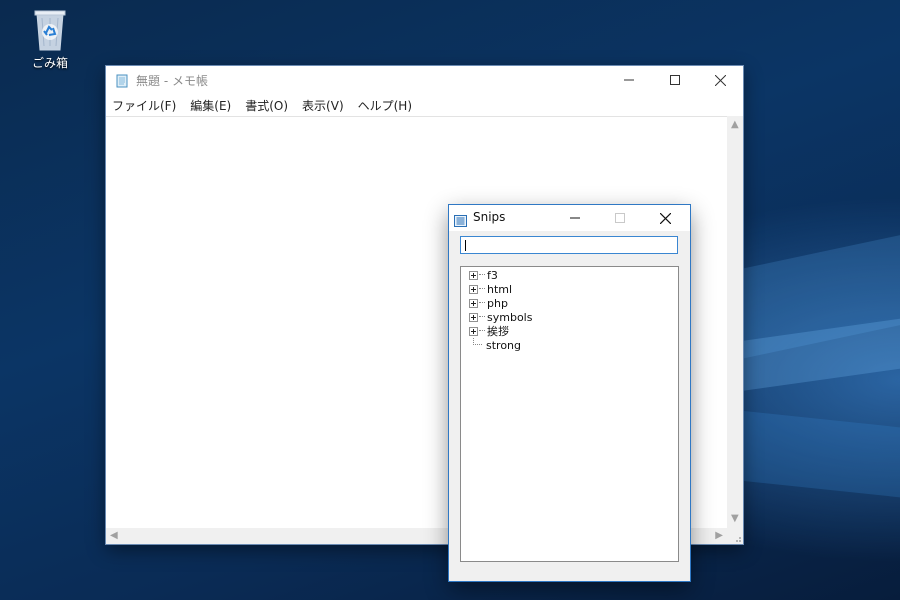 This screenshot has width=900, height=600. Describe the element at coordinates (489, 217) in the screenshot. I see `snips-title: Snips` at that location.